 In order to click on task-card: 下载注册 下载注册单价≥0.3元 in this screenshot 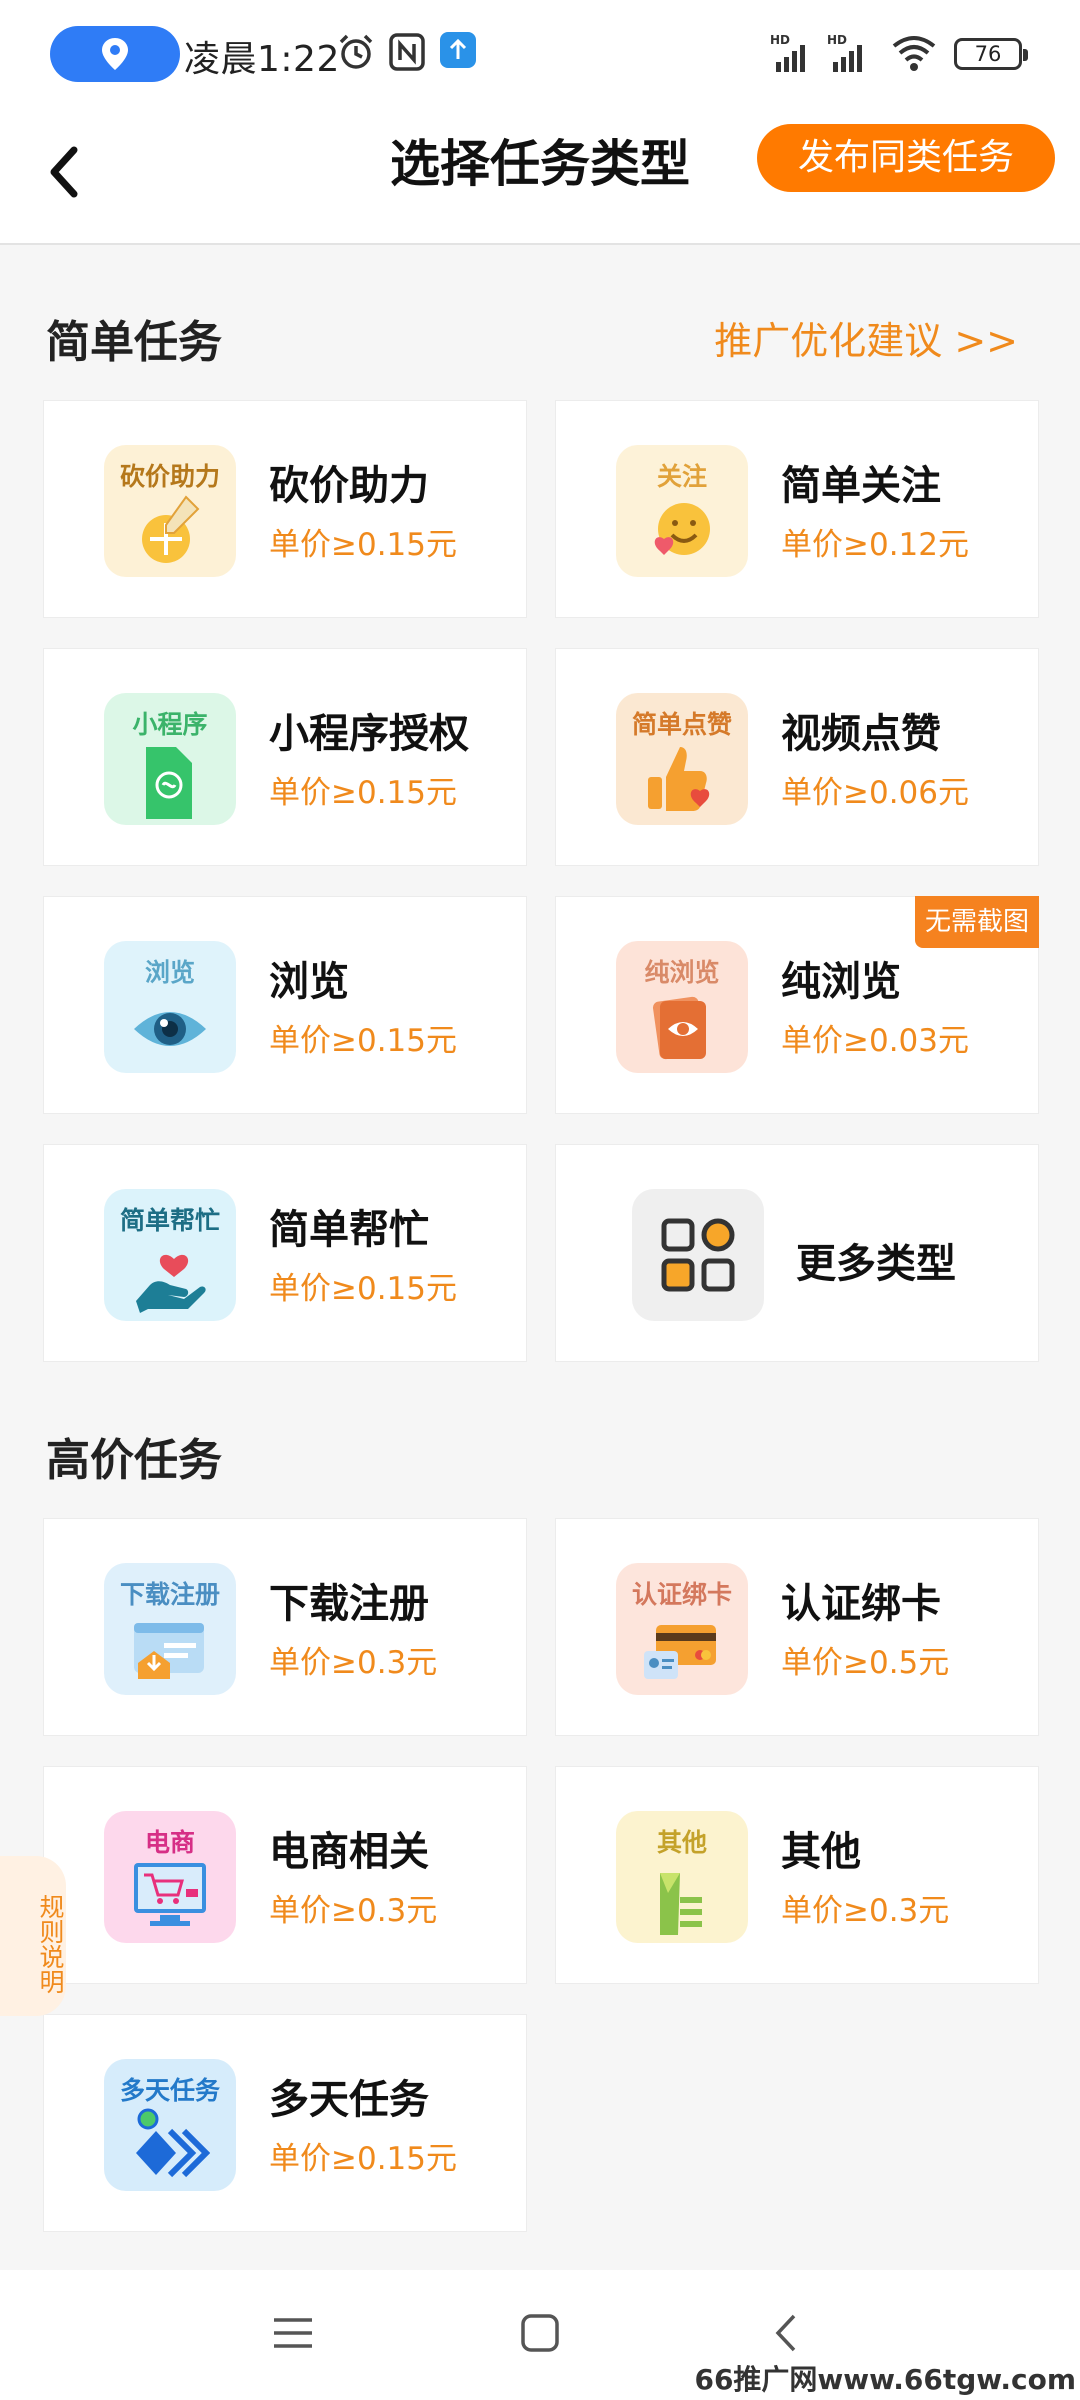, I will do `click(285, 1627)`.